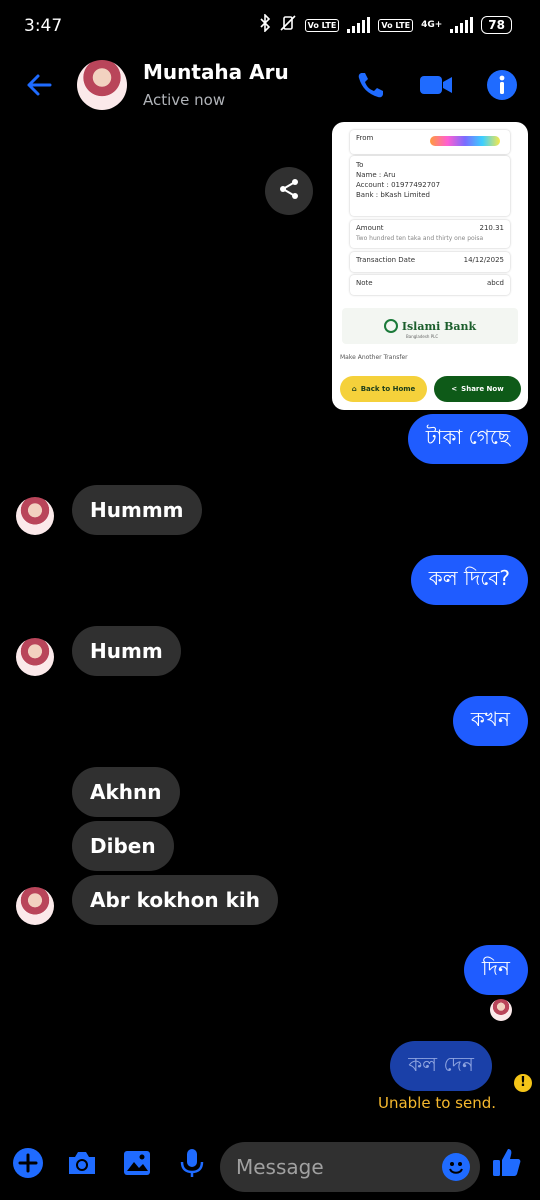 This screenshot has height=1200, width=540. Describe the element at coordinates (336, 1167) in the screenshot. I see `message-input` at that location.